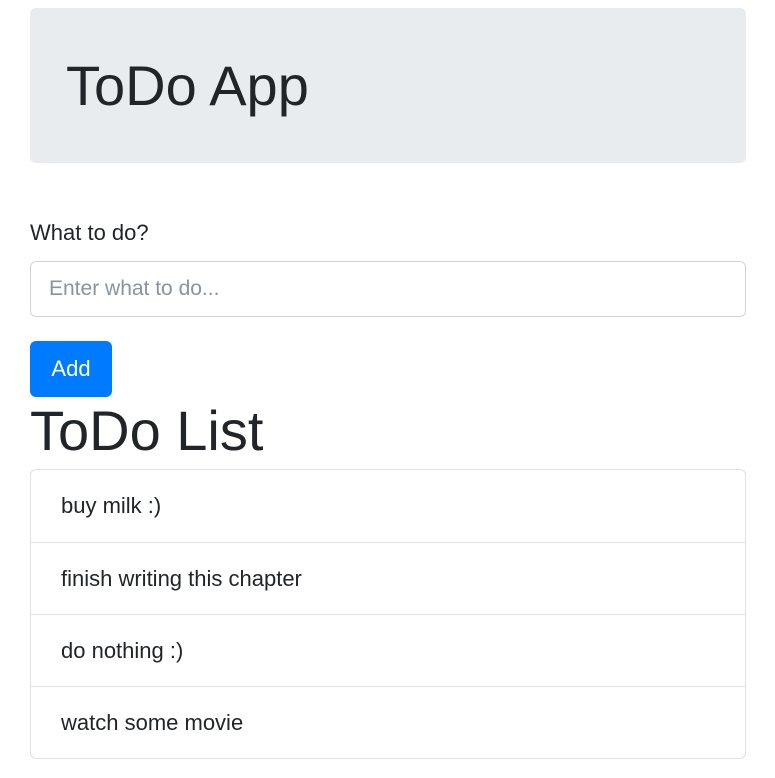 This screenshot has height=778, width=775. I want to click on todo-input, so click(388, 289).